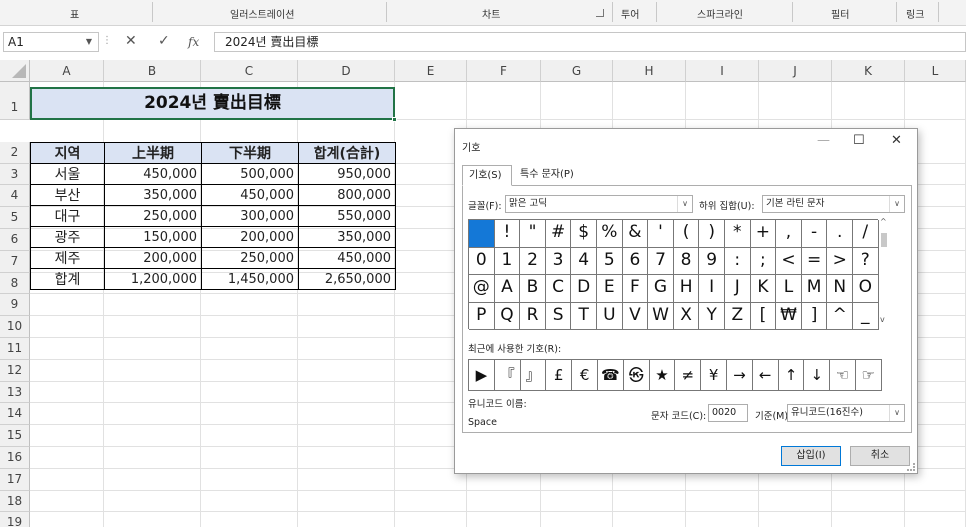 This screenshot has width=966, height=527. Describe the element at coordinates (559, 375) in the screenshot. I see `recent-symbol-cell: £` at that location.